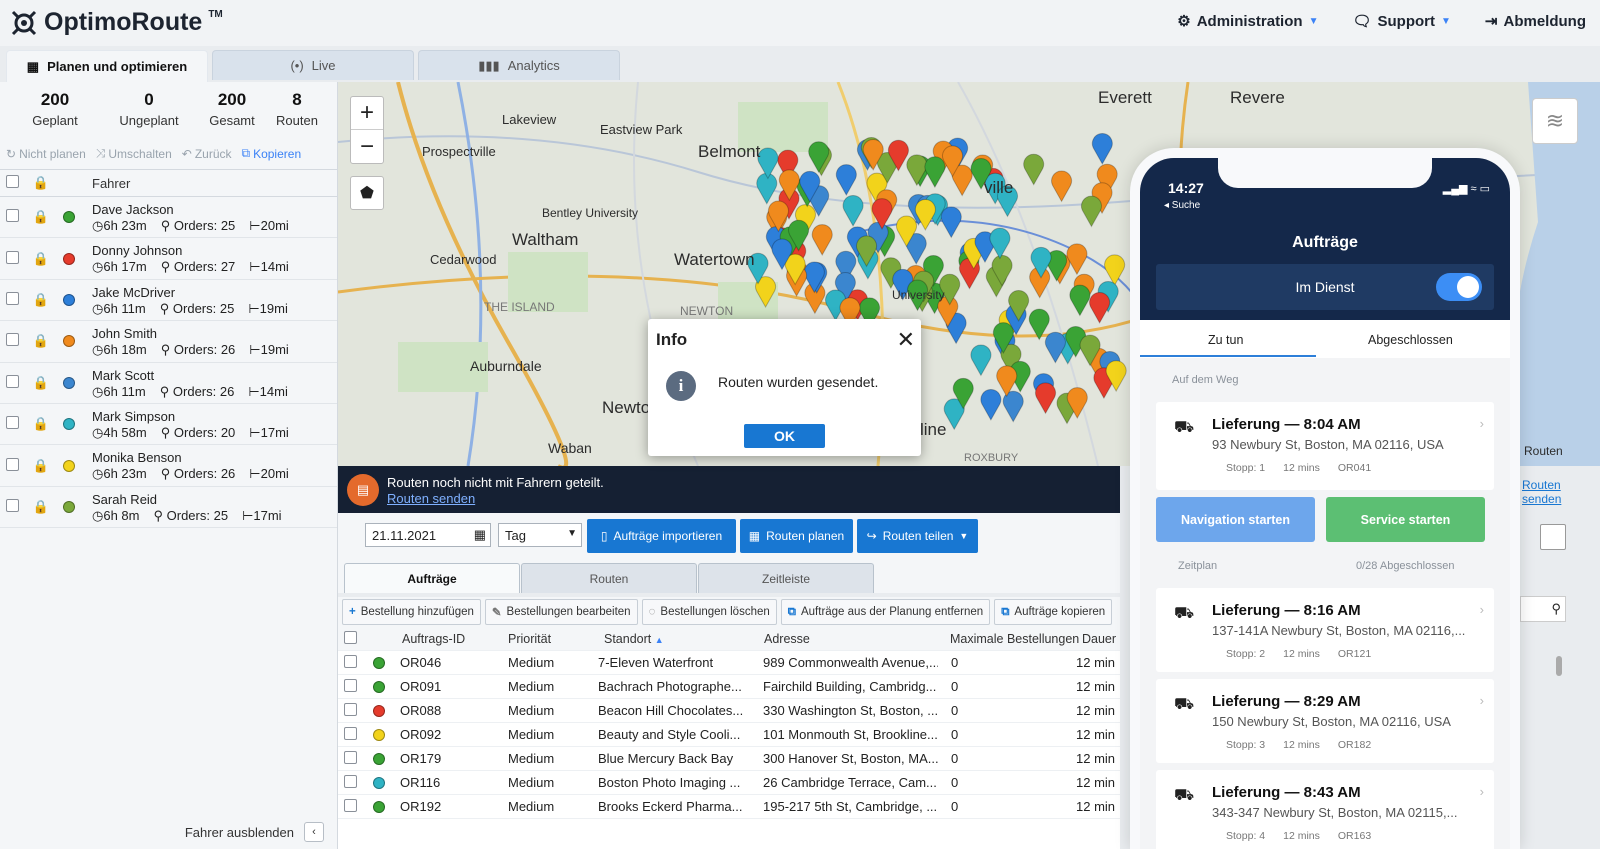  What do you see at coordinates (1543, 609) in the screenshot?
I see `search-field: ⚲` at bounding box center [1543, 609].